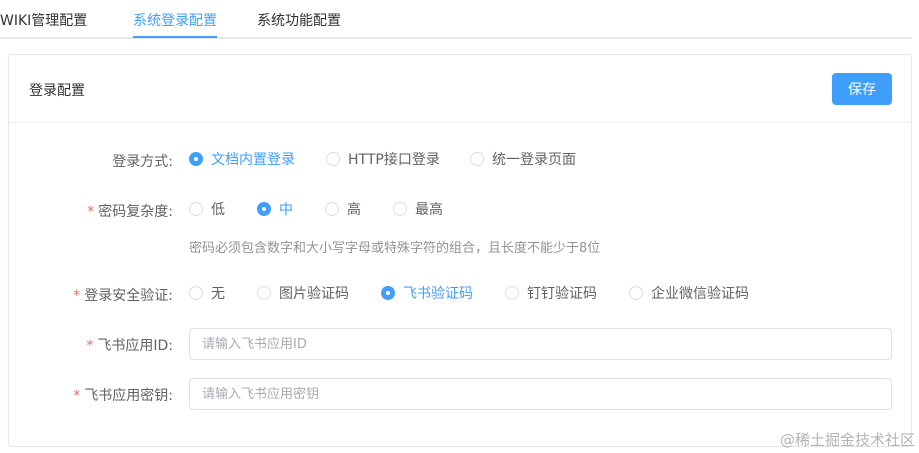  I want to click on tab-wiki-management: WIKI管理配置, so click(43, 20).